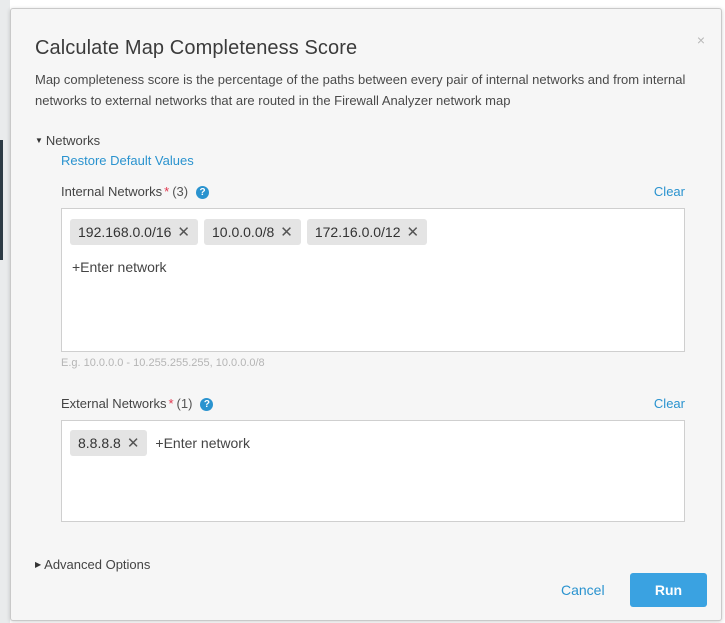  What do you see at coordinates (99, 443) in the screenshot?
I see `network-tag-label: 8.8.8.8` at bounding box center [99, 443].